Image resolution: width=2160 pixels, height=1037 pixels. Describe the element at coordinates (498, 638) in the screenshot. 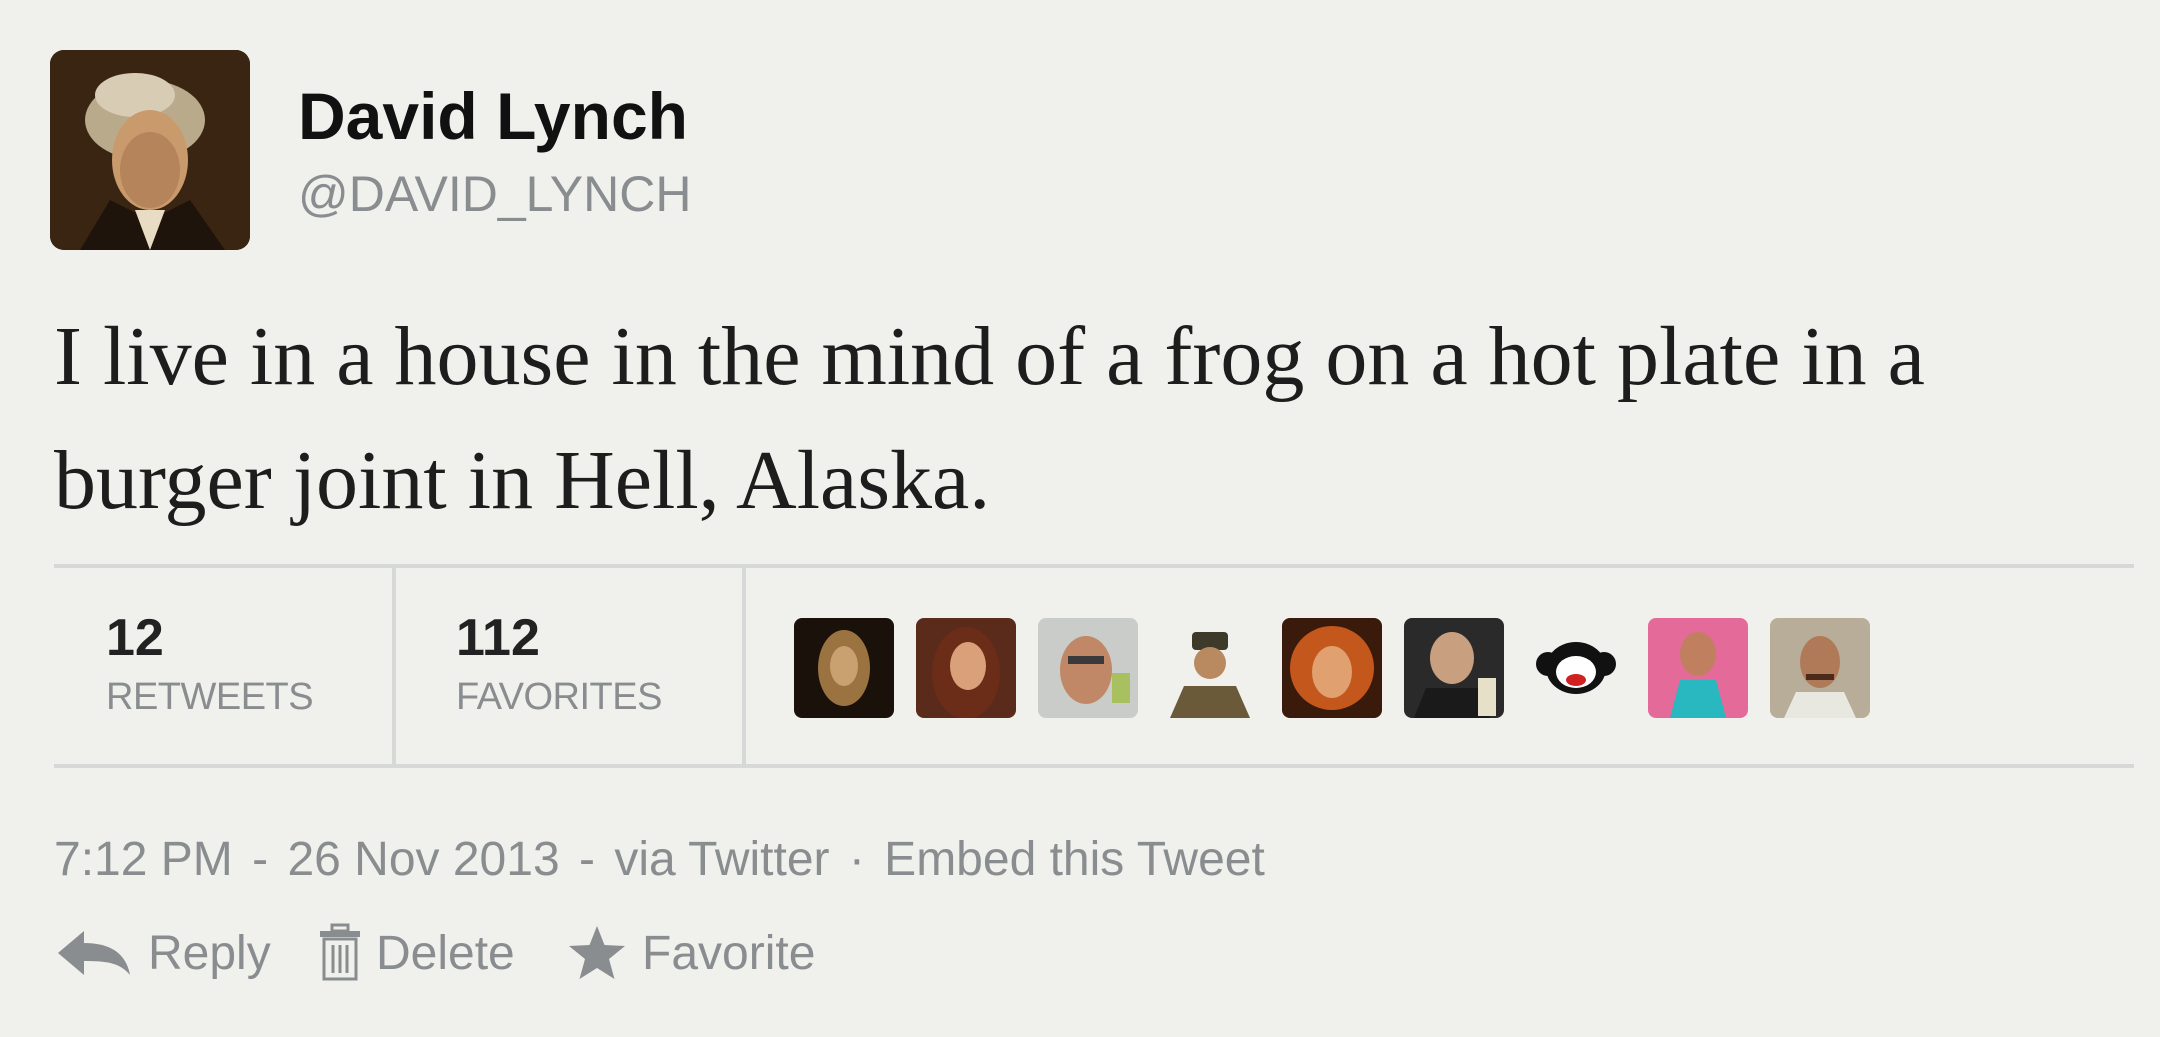

I see `favorites-count: 112` at that location.